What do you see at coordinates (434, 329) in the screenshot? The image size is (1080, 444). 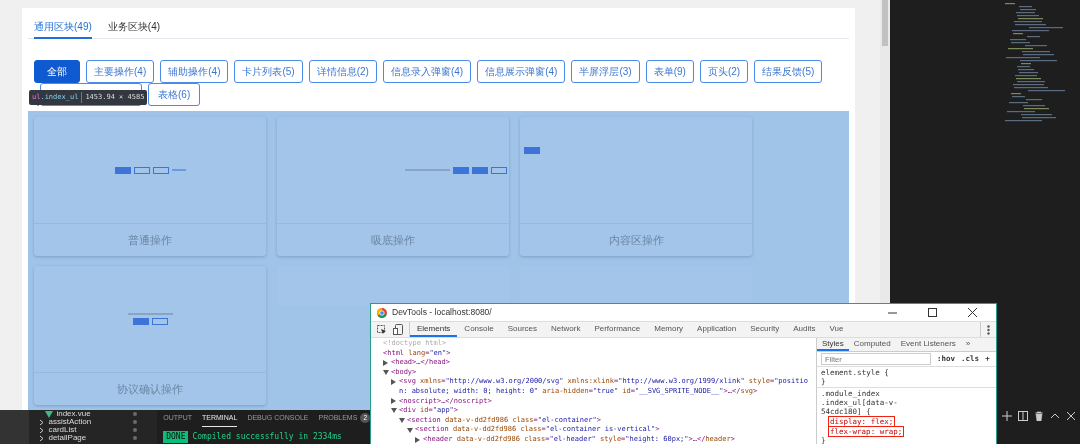 I see `devtools-tab: Elements` at bounding box center [434, 329].